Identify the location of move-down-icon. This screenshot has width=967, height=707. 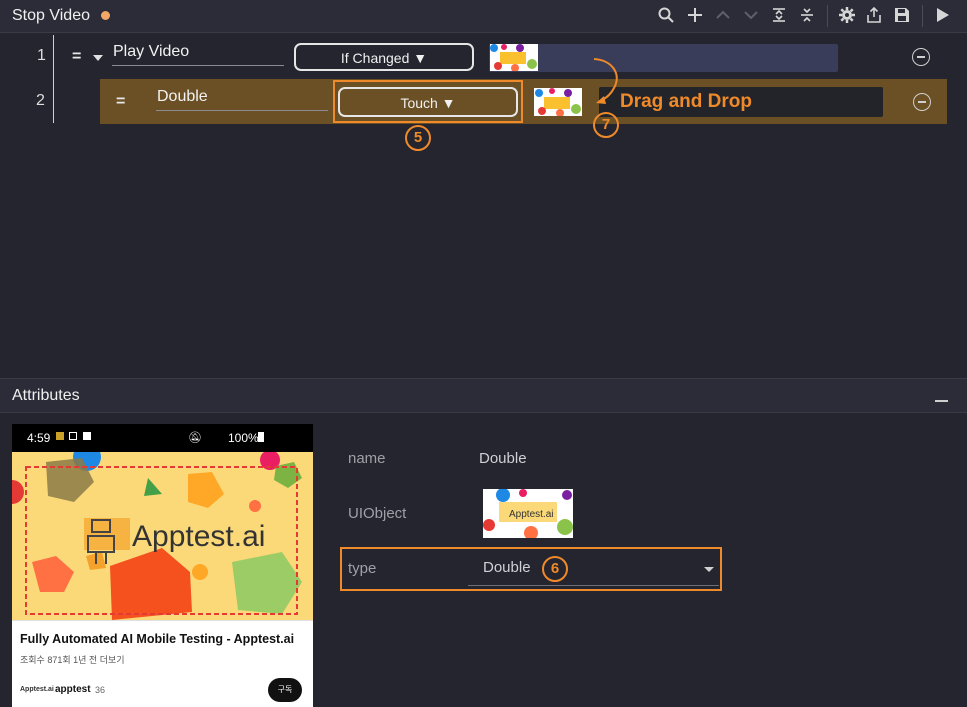
(751, 16).